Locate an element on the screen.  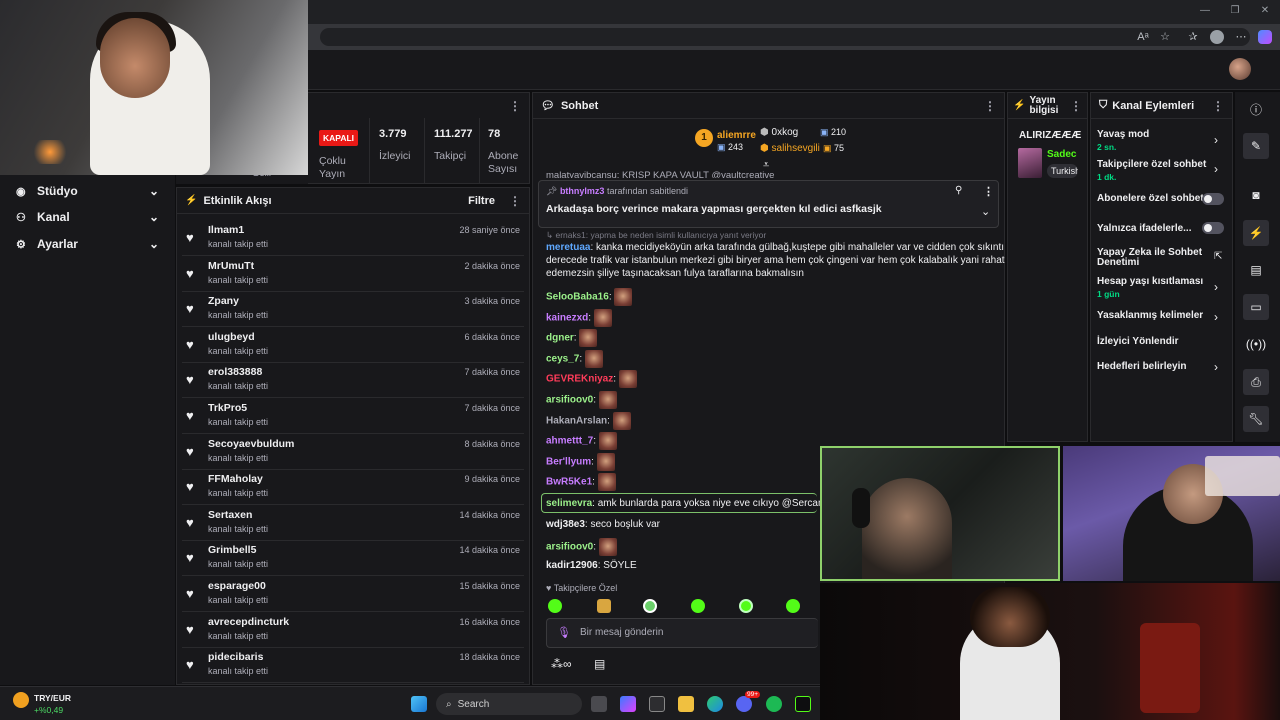
language-tag: Turkish is located at coordinates (1062, 171).